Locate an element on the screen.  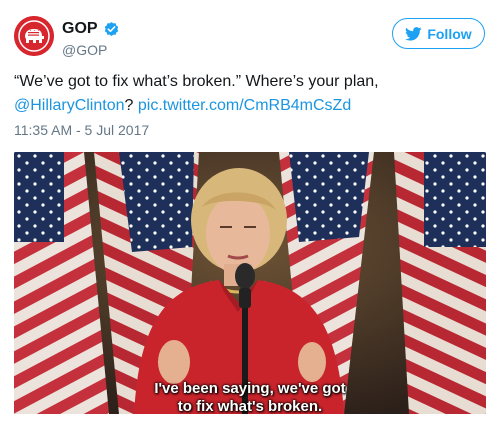
follow-label: Follow is located at coordinates (449, 33).